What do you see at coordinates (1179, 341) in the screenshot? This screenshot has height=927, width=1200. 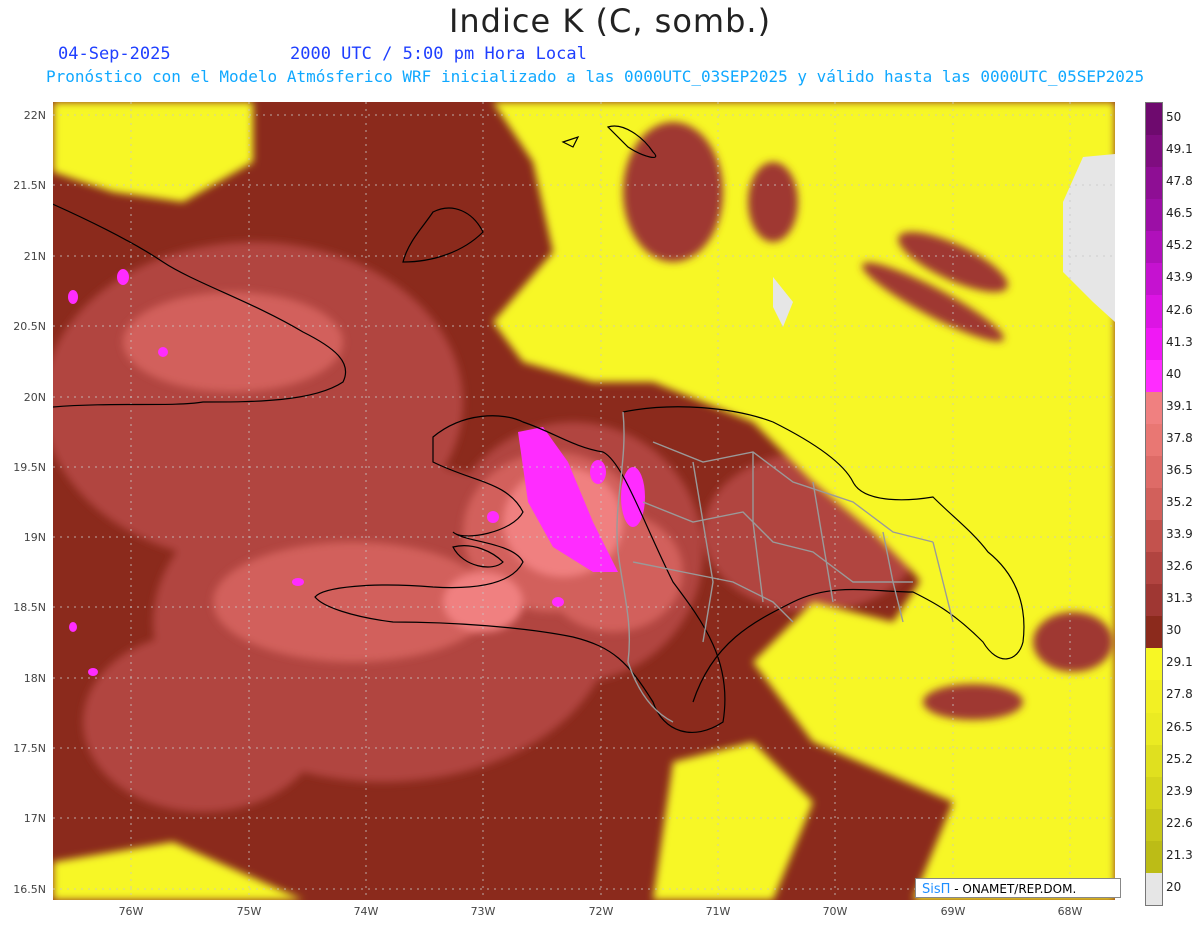 I see `colorbar-label: 41.3` at bounding box center [1179, 341].